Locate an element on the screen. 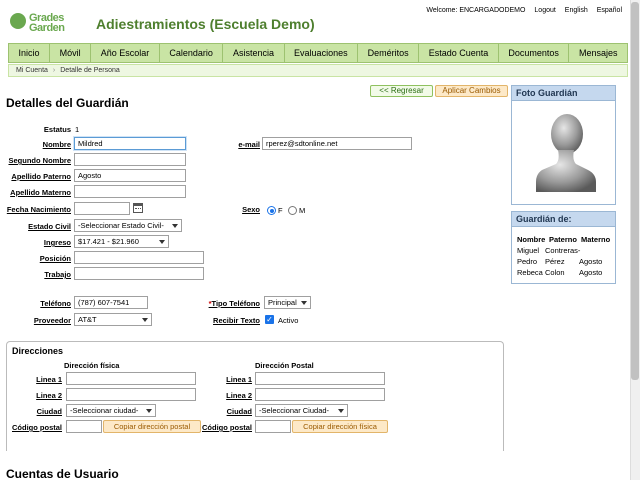  table-cell: Colon is located at coordinates (555, 272).